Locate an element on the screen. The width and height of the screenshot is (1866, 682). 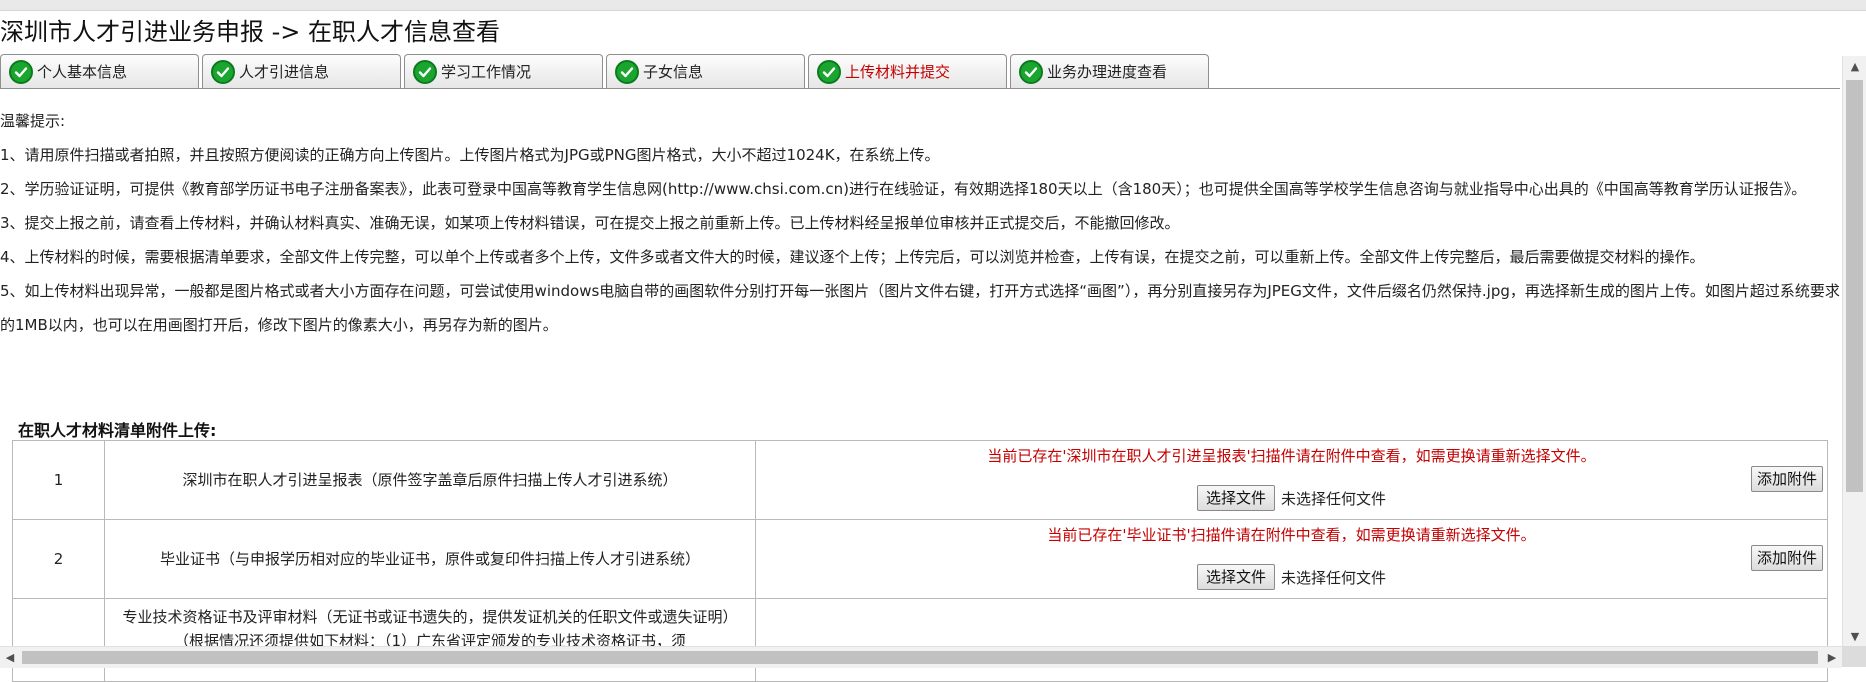
existing-file-notice: 当前已存在'毕业证书'扫描件请在附件中查看，如需更换请重新选择文件。 is located at coordinates (1291, 535).